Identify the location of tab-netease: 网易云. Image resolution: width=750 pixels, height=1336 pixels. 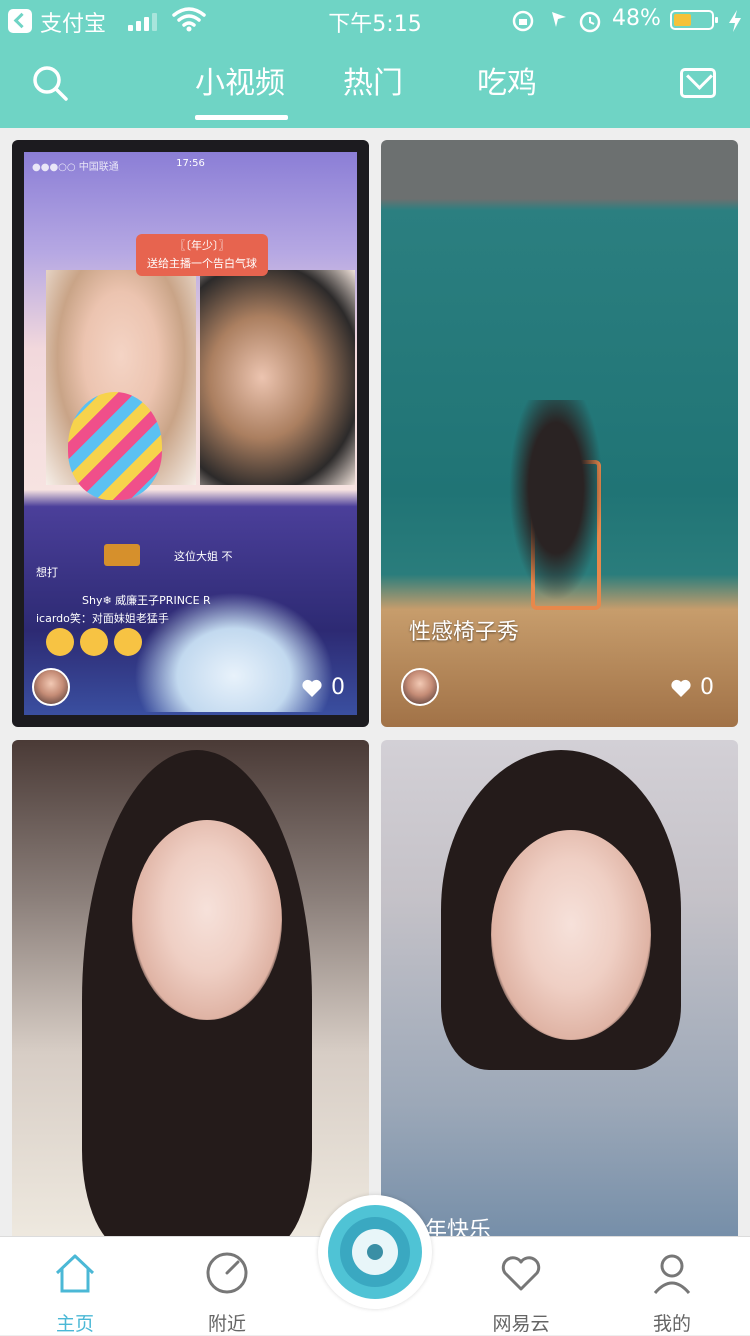
(521, 1286).